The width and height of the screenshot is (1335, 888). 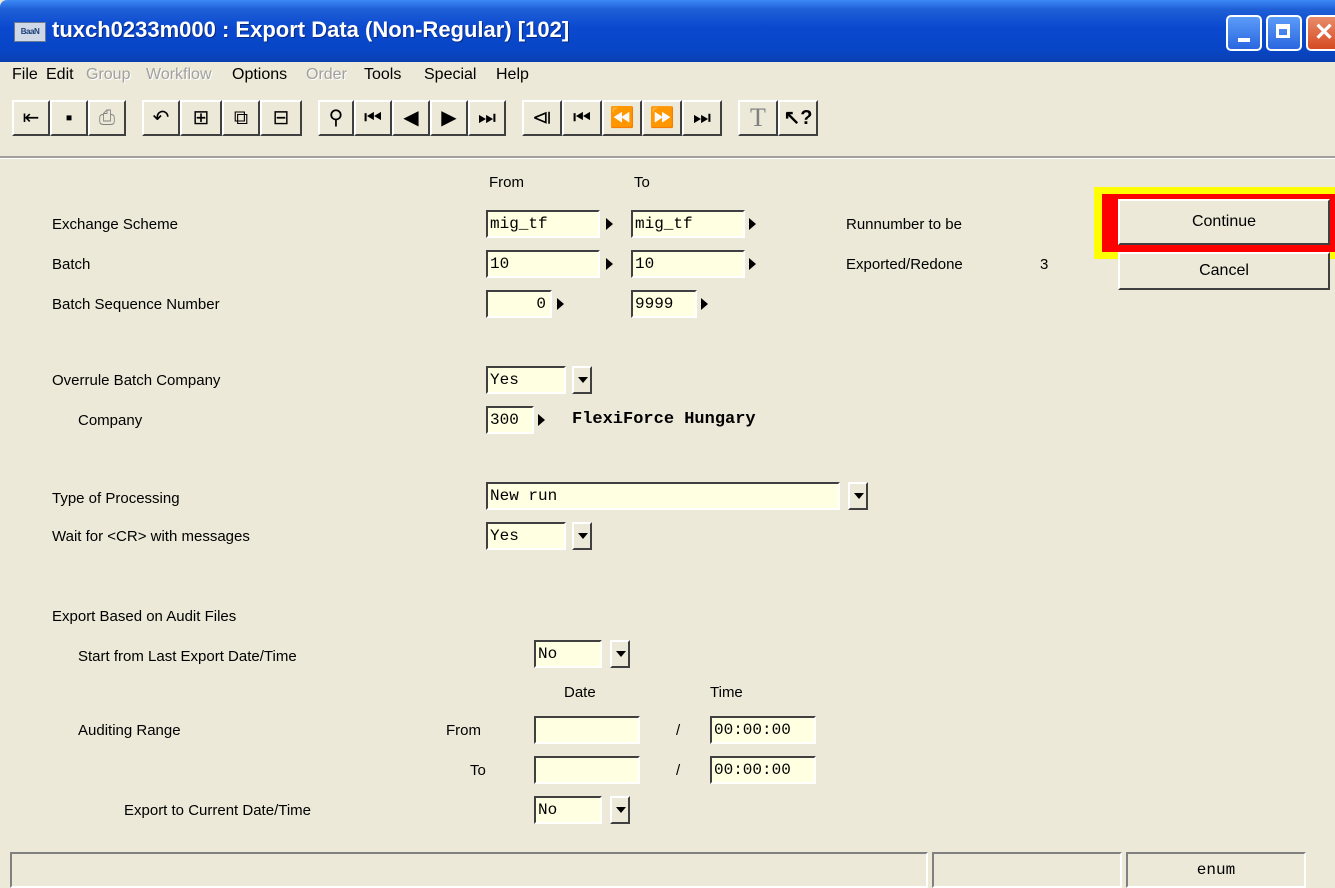 I want to click on company-input: 300, so click(x=510, y=420).